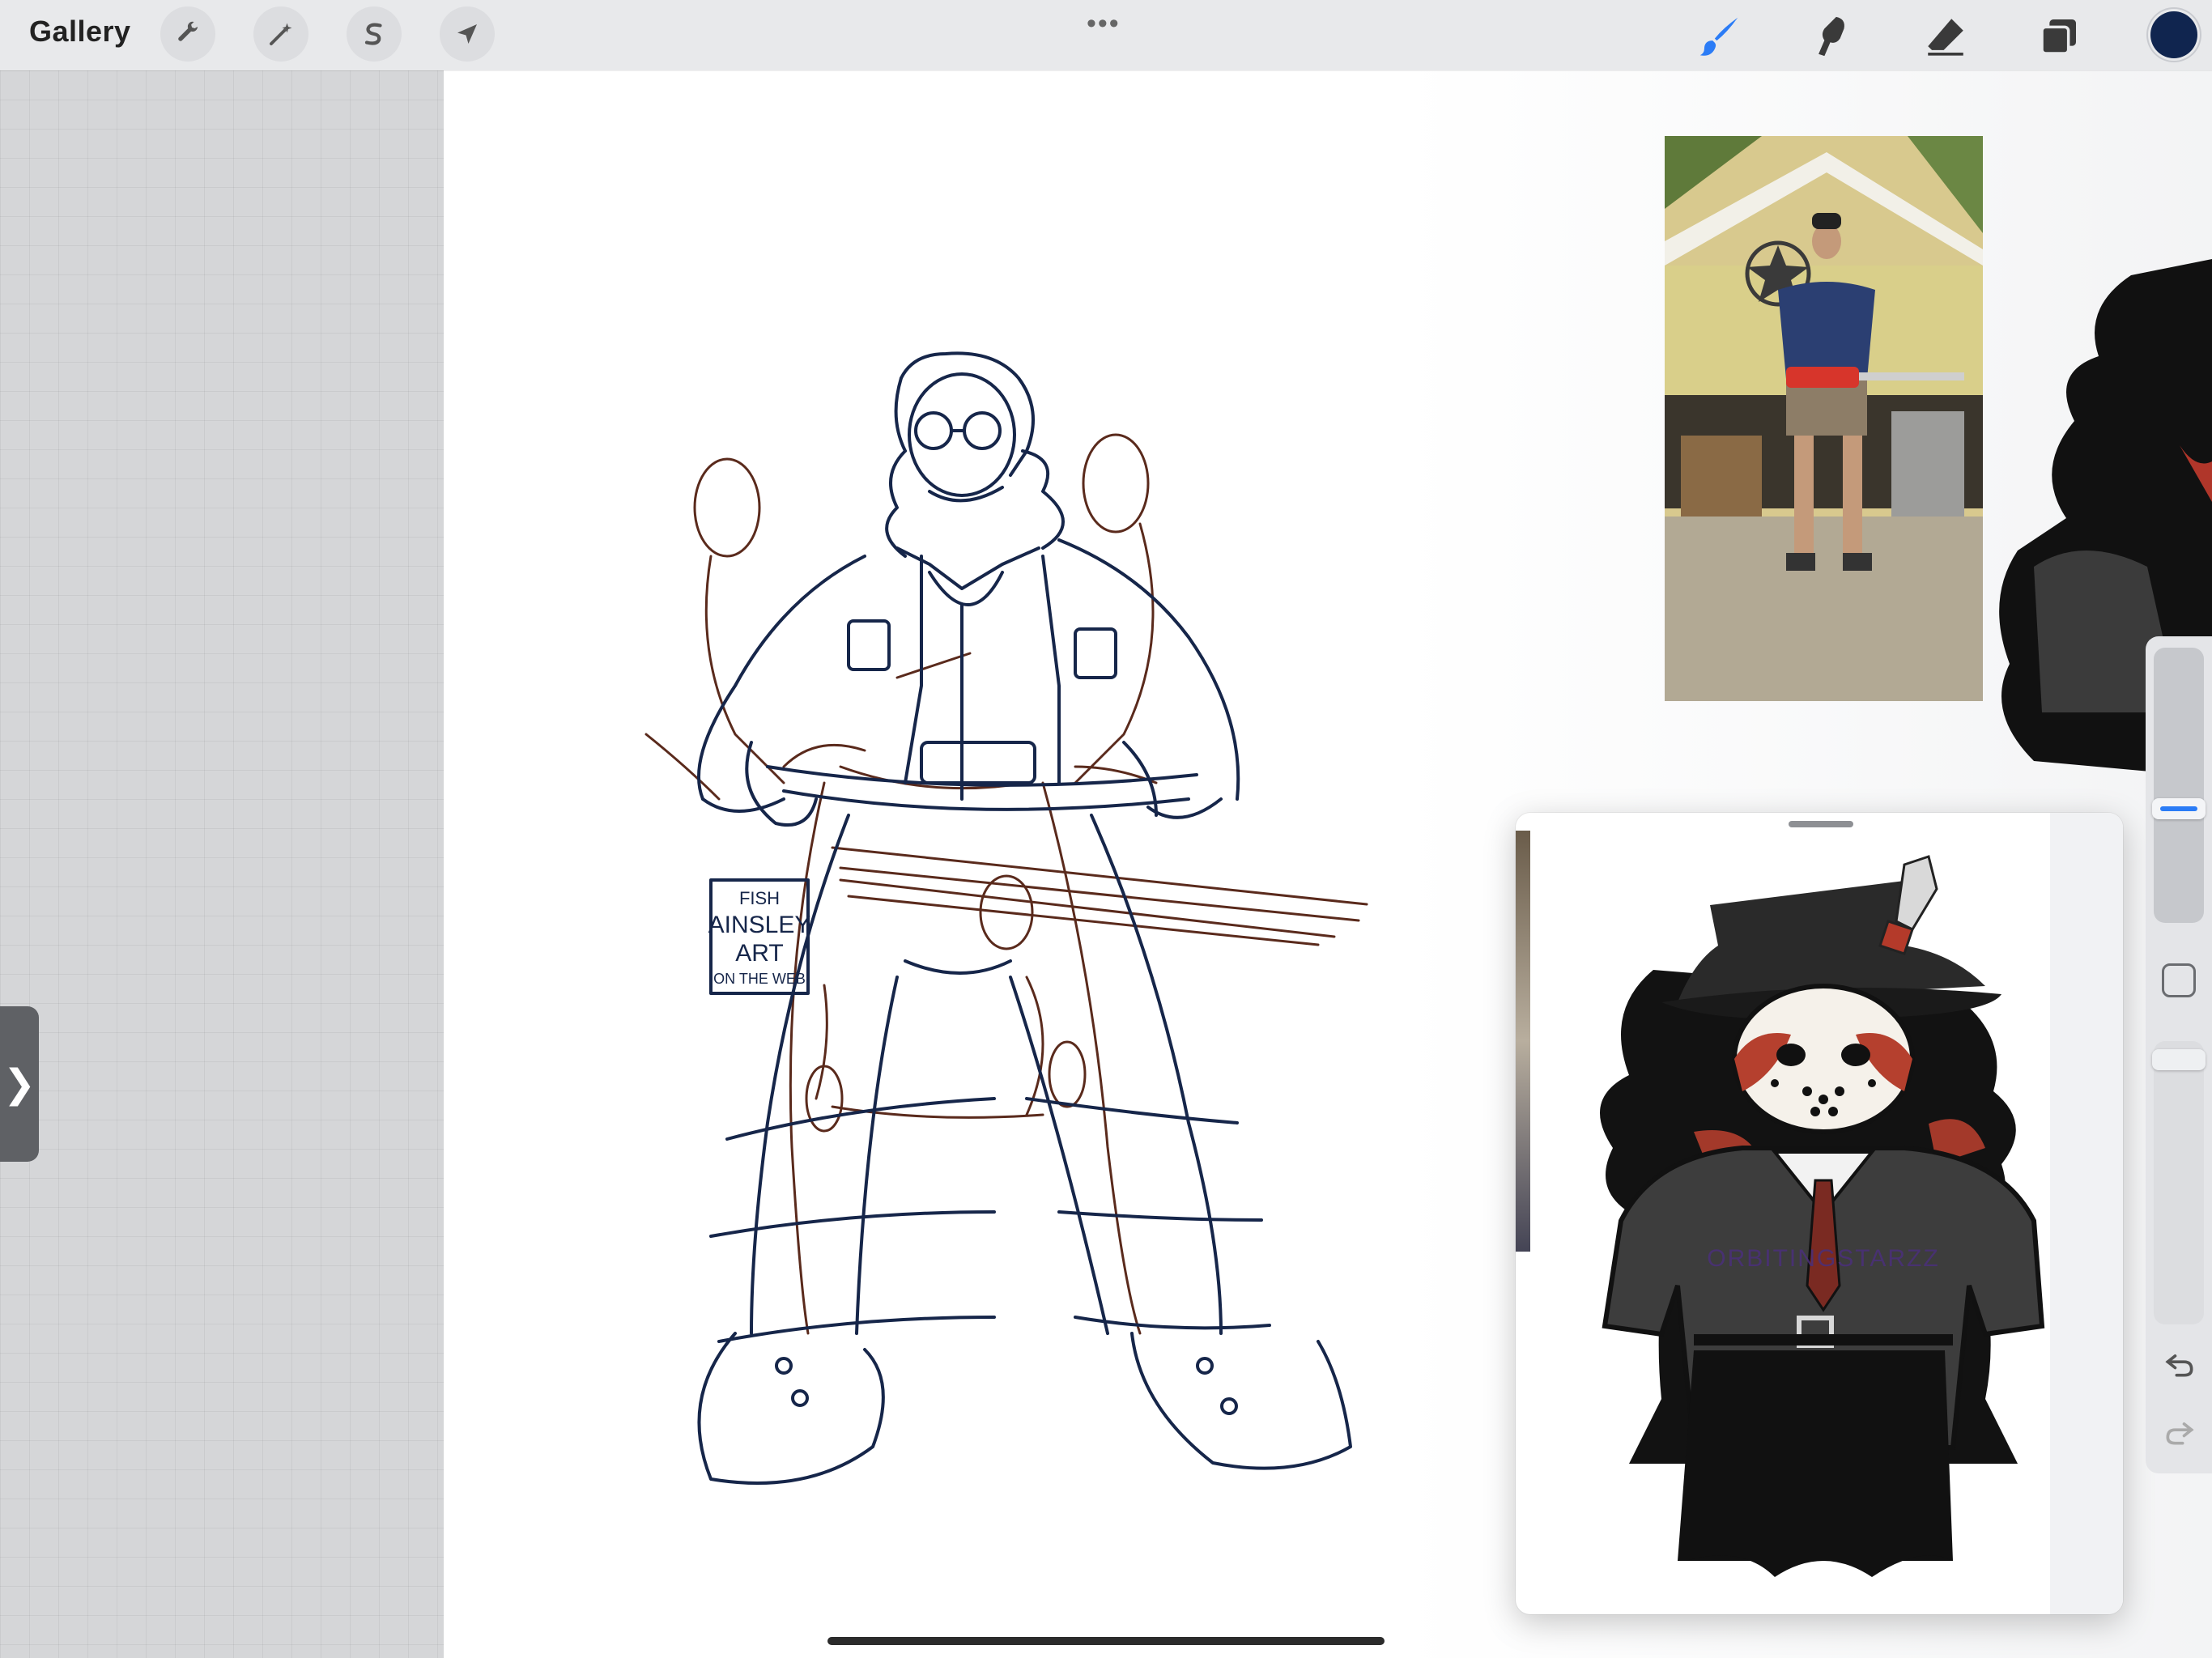 This screenshot has width=2212, height=1658. I want to click on smudge-icon, so click(1831, 36).